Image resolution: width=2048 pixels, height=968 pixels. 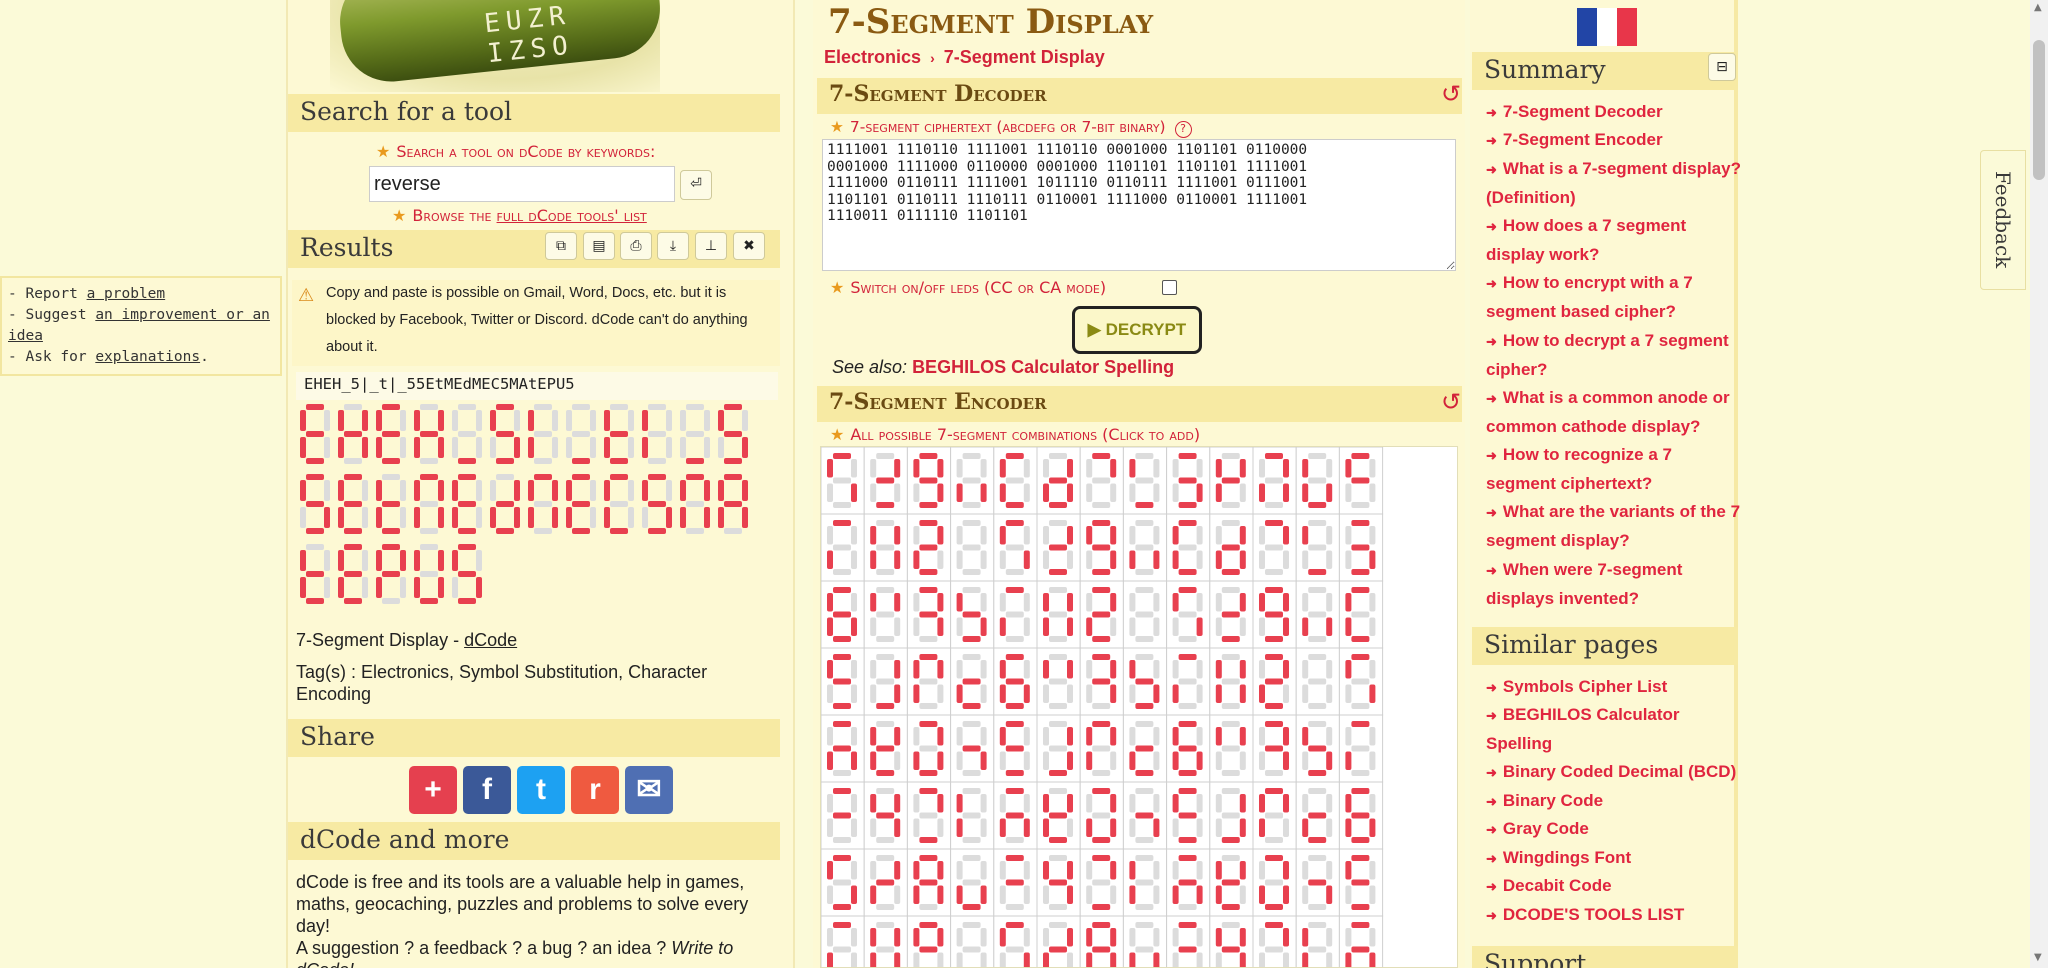 I want to click on reddit-icon: r, so click(x=595, y=790).